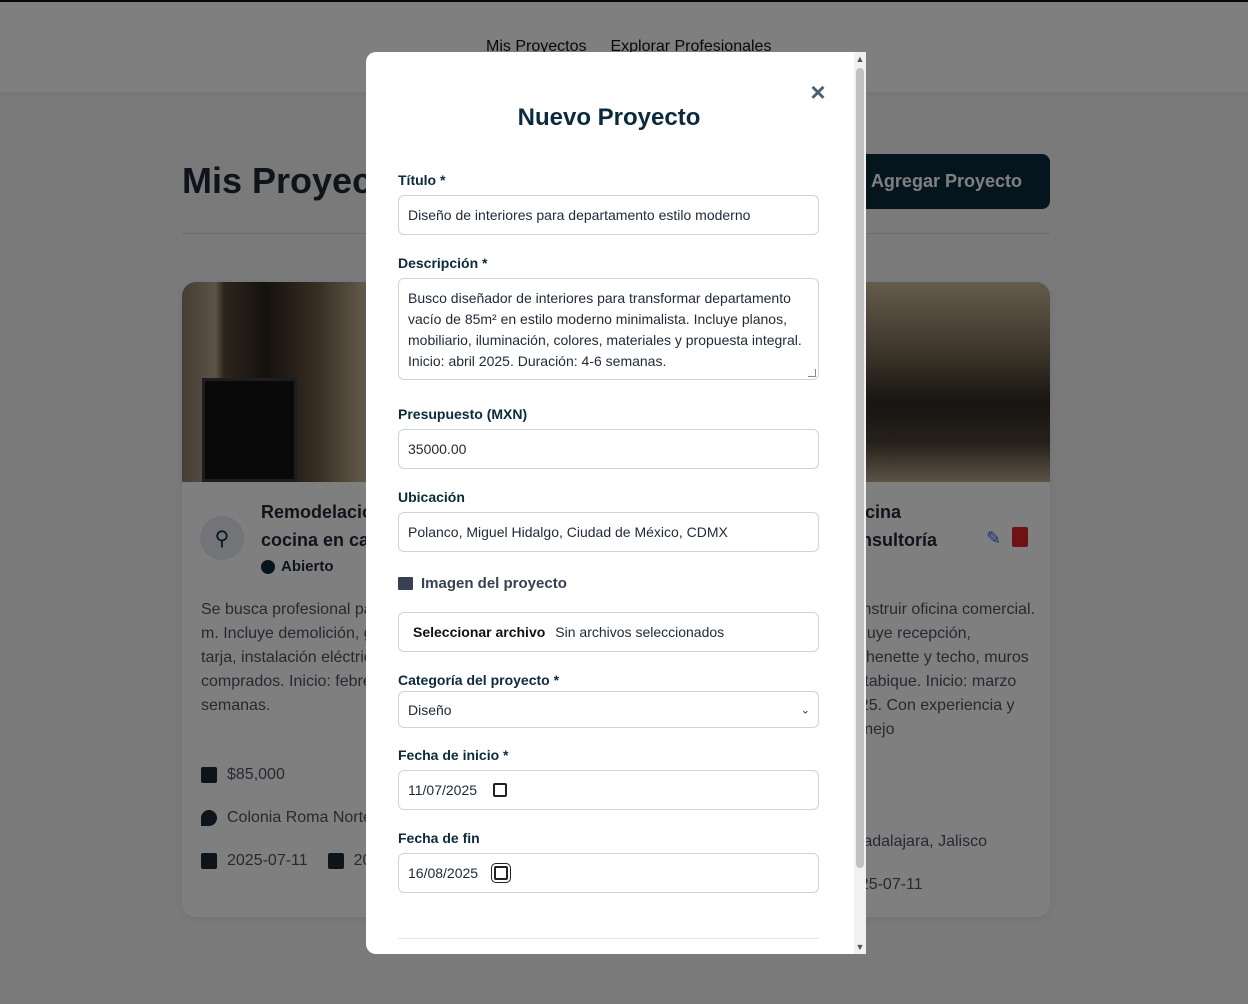  Describe the element at coordinates (430, 709) in the screenshot. I see `category-value: Diseño` at that location.